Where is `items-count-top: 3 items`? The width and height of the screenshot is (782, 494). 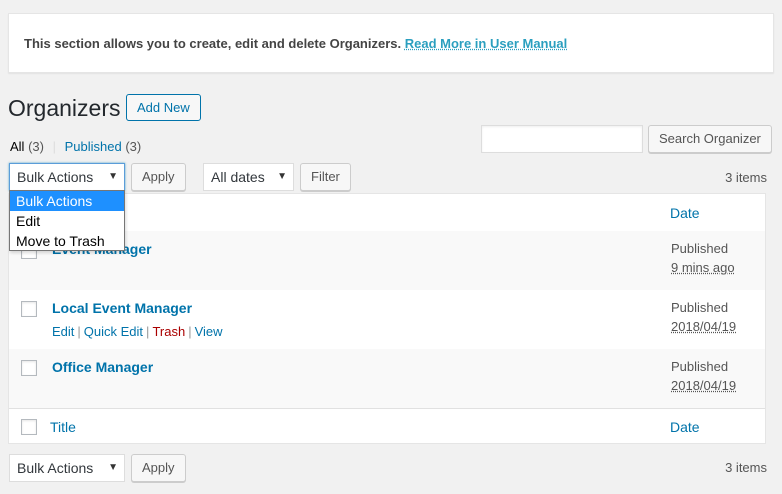
items-count-top: 3 items is located at coordinates (746, 177).